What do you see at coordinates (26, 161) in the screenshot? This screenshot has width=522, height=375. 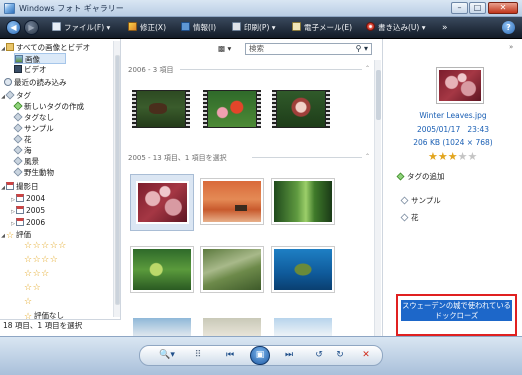 I see `nav-item: 風景` at bounding box center [26, 161].